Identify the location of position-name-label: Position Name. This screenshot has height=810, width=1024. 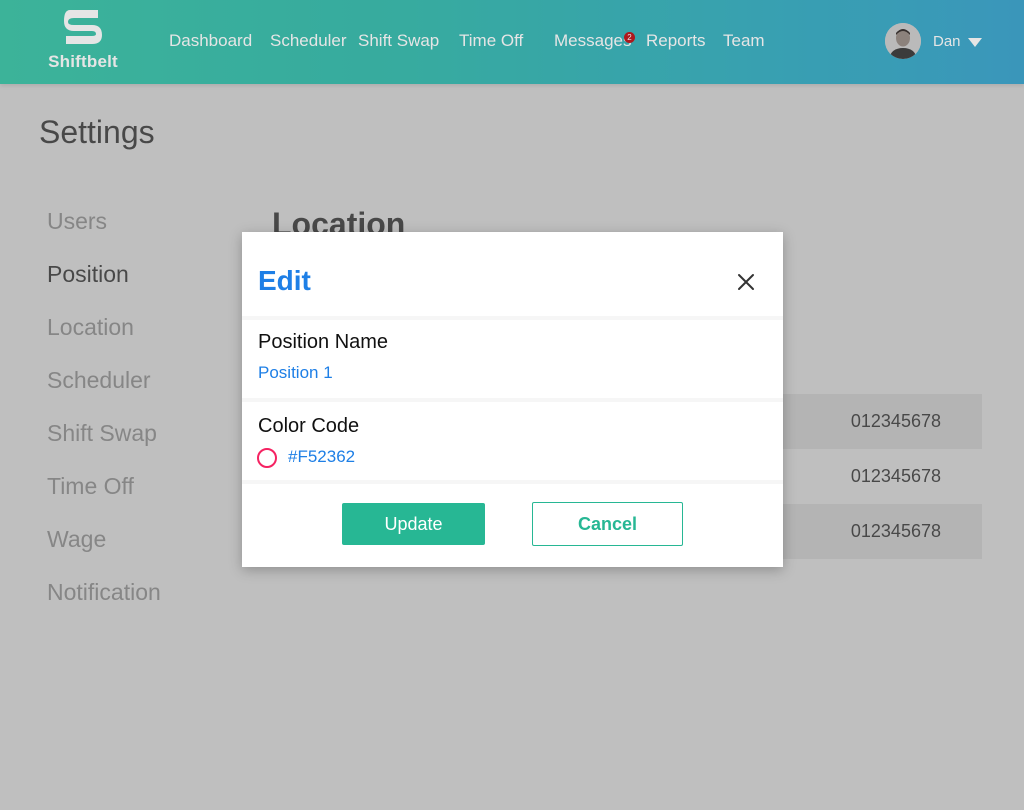
(323, 342).